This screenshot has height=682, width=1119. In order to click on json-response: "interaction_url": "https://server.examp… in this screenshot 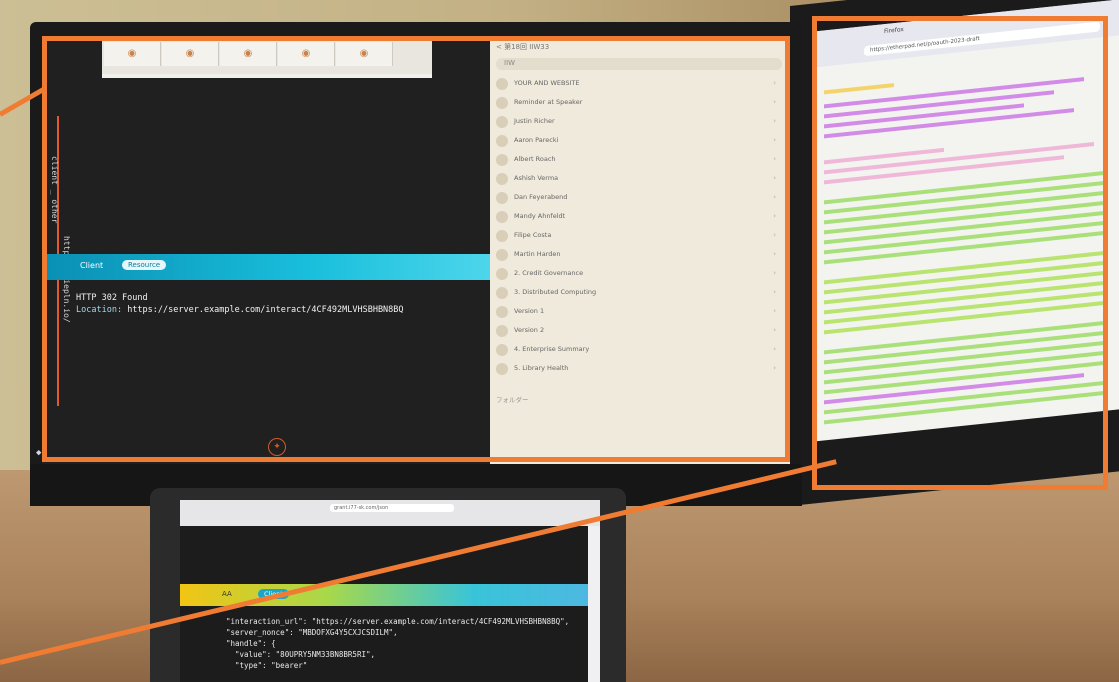, I will do `click(397, 643)`.